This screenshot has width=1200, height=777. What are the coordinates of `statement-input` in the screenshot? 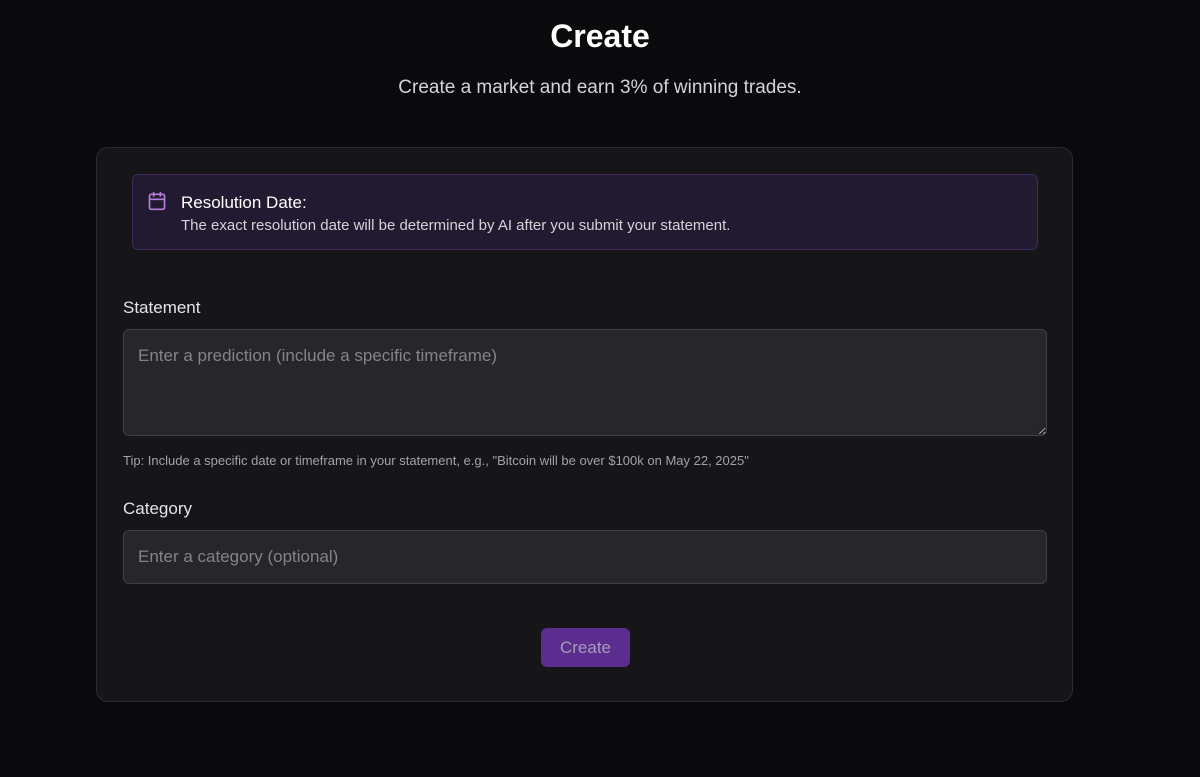 It's located at (585, 382).